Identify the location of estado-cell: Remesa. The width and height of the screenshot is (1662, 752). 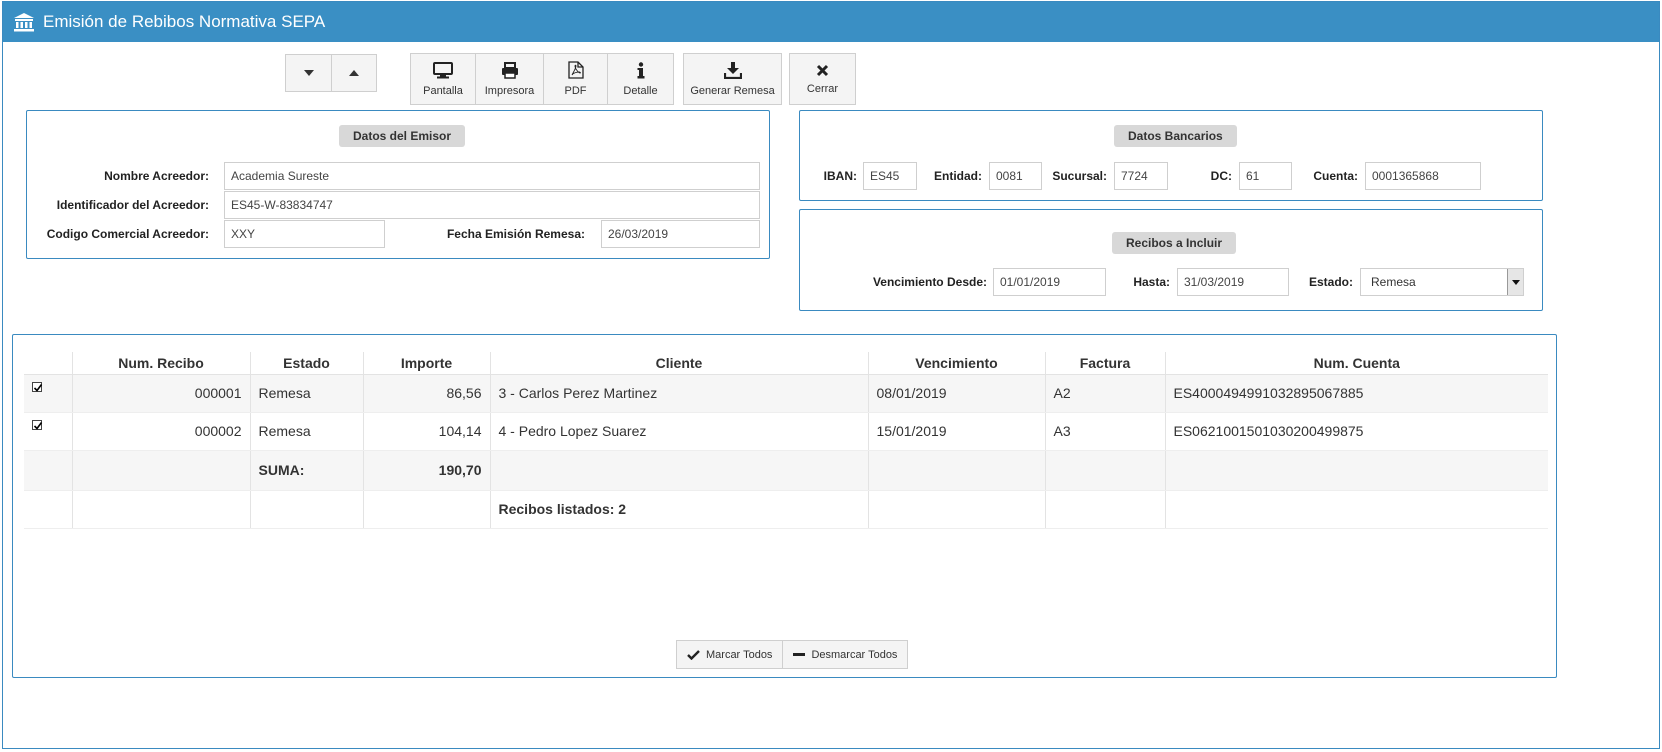
(307, 431).